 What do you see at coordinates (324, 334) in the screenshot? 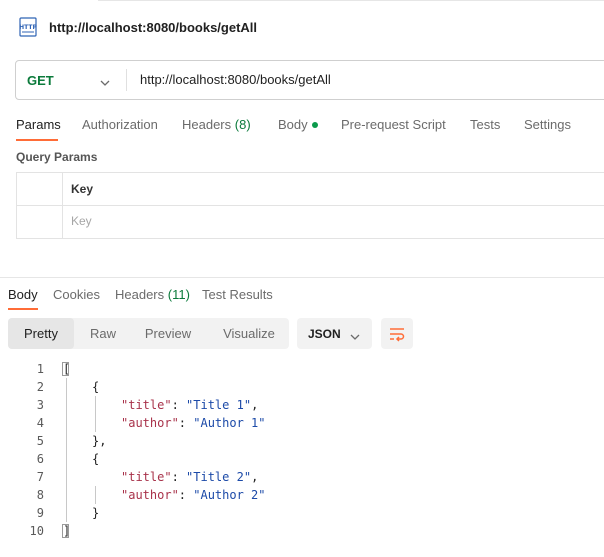
I see `format-label: JSON` at bounding box center [324, 334].